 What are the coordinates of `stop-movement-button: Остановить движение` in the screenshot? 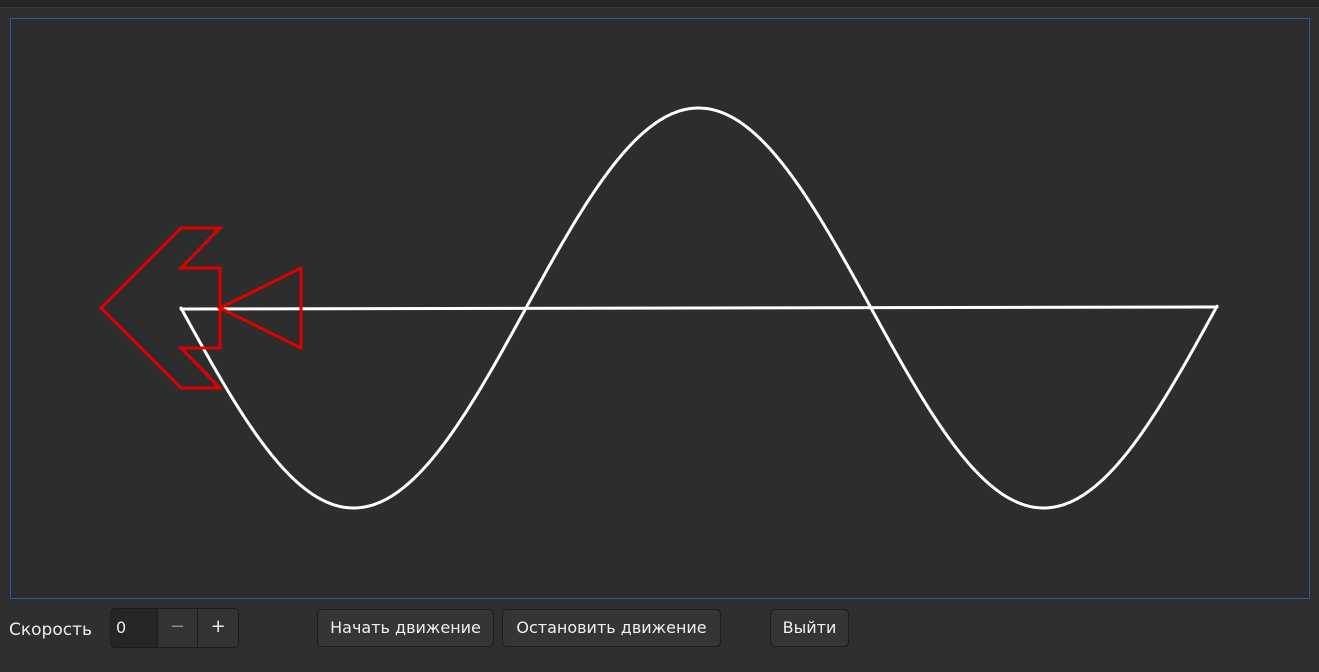 It's located at (611, 628).